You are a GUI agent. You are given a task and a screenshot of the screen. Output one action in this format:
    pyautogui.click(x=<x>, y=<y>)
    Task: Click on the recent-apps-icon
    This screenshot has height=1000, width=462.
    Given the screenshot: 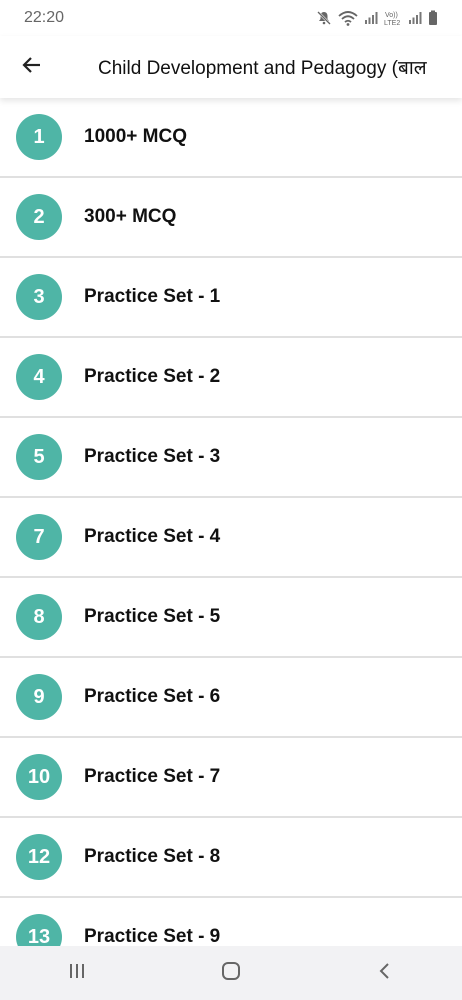 What is the action you would take?
    pyautogui.click(x=77, y=973)
    